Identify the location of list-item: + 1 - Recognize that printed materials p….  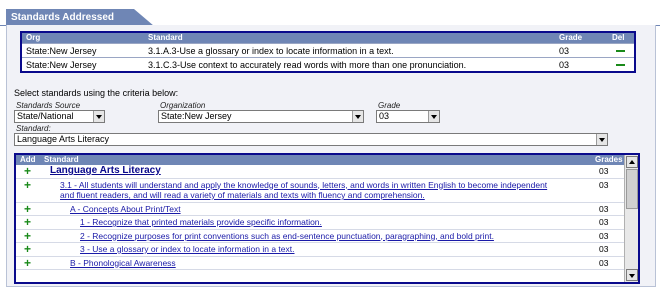
(320, 223).